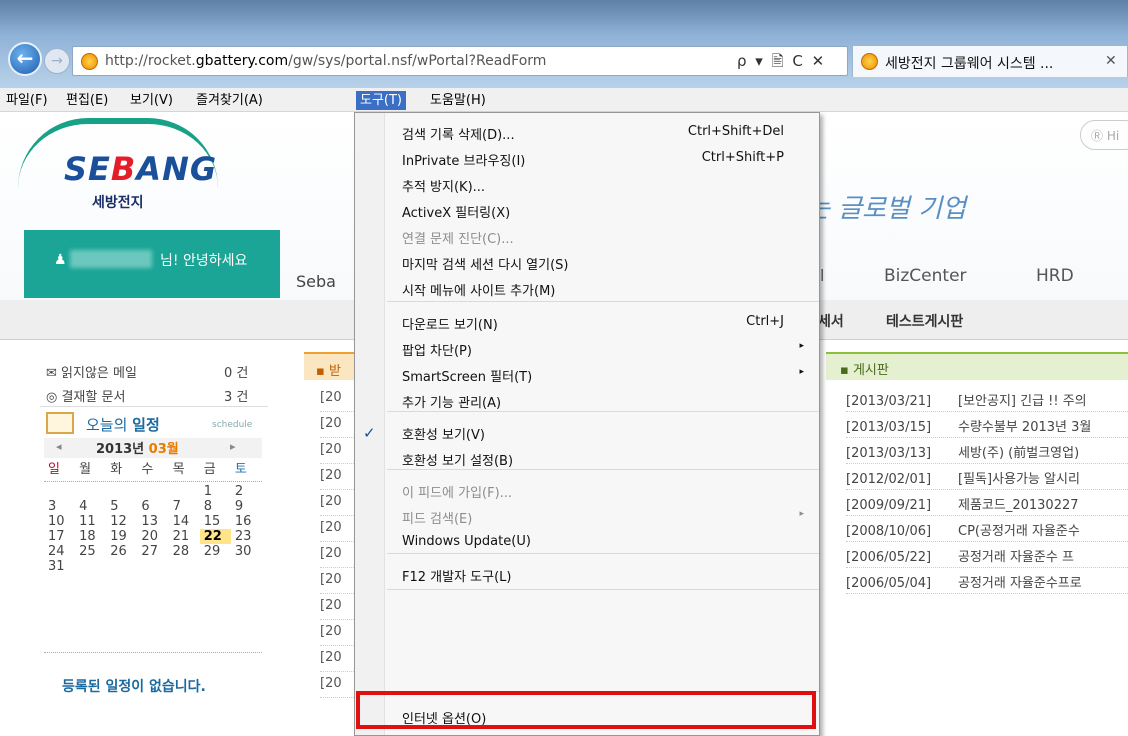 This screenshot has height=736, width=1128. I want to click on menu-item-view-downloads: 다운로드 보기(N) Ctrl+J, so click(603, 322).